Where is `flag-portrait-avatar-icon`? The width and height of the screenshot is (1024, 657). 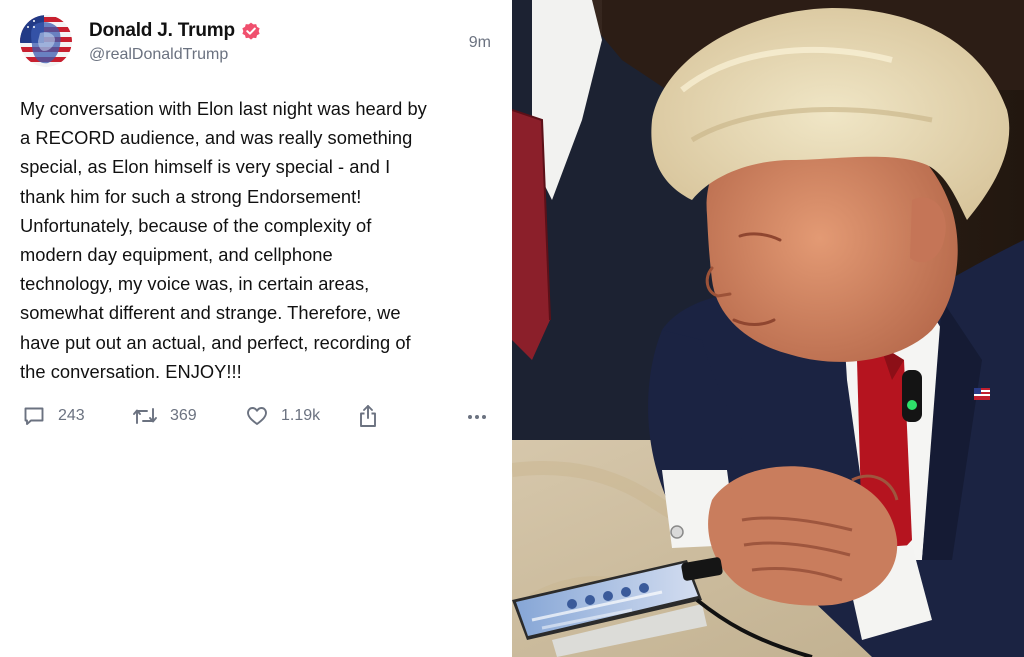 flag-portrait-avatar-icon is located at coordinates (46, 41).